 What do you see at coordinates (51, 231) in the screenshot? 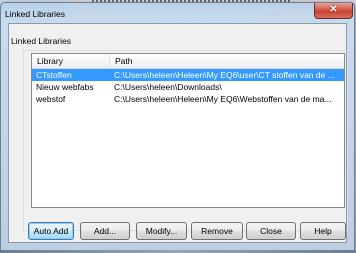
I see `auto-add-button: Auto Add` at bounding box center [51, 231].